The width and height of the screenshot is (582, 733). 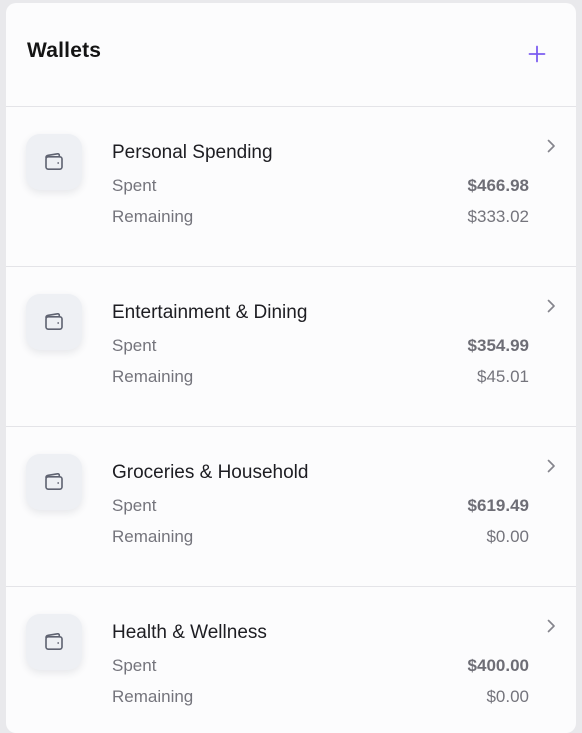 I want to click on wallet-name: Personal Spending, so click(x=192, y=152).